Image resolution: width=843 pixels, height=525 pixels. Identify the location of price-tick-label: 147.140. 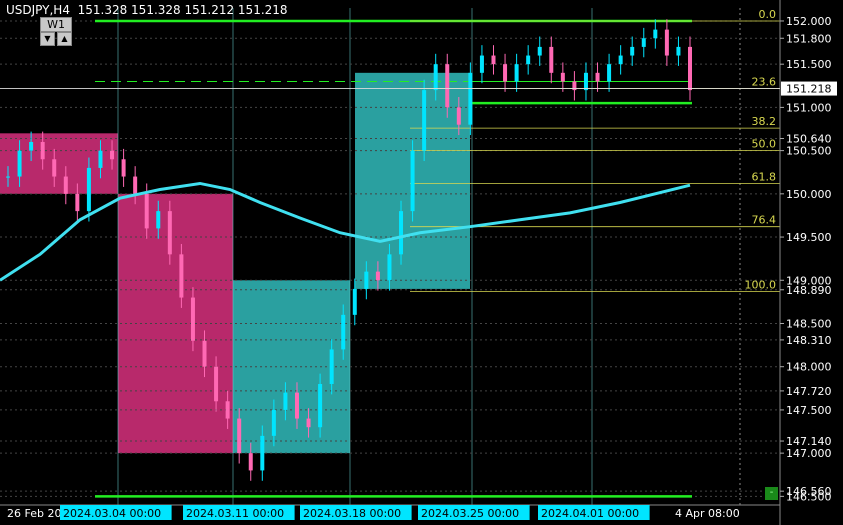
(809, 441).